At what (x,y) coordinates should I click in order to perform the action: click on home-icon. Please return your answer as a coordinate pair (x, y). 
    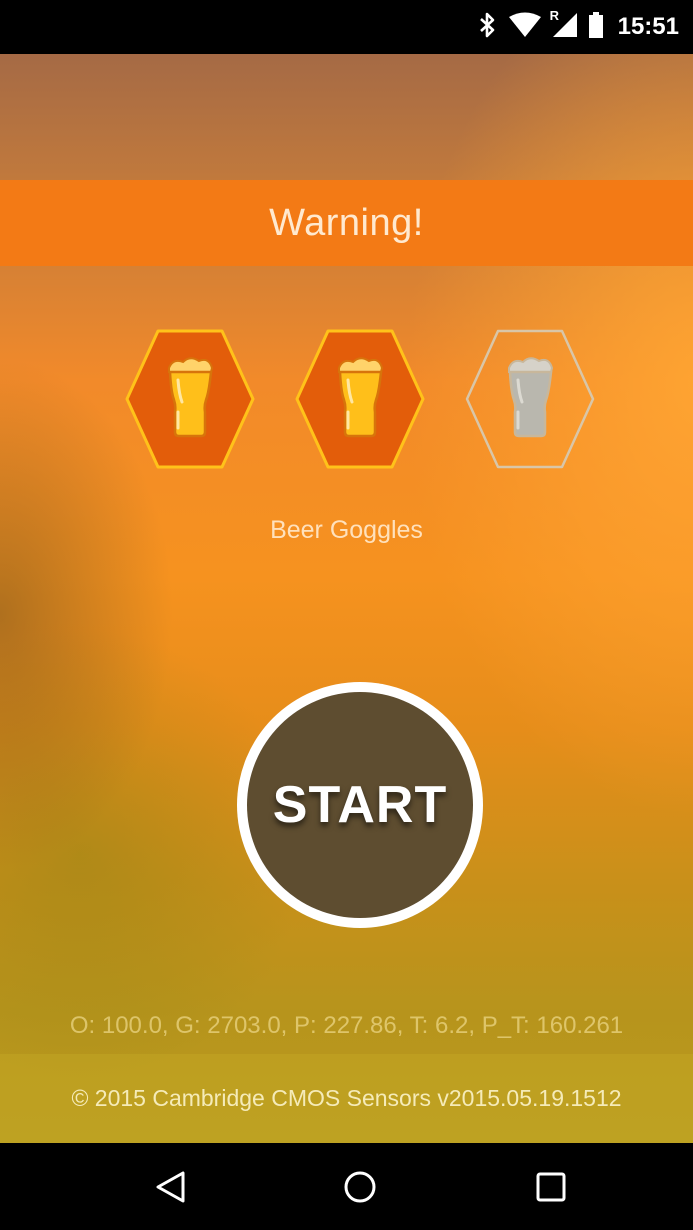
    Looking at the image, I should click on (360, 1187).